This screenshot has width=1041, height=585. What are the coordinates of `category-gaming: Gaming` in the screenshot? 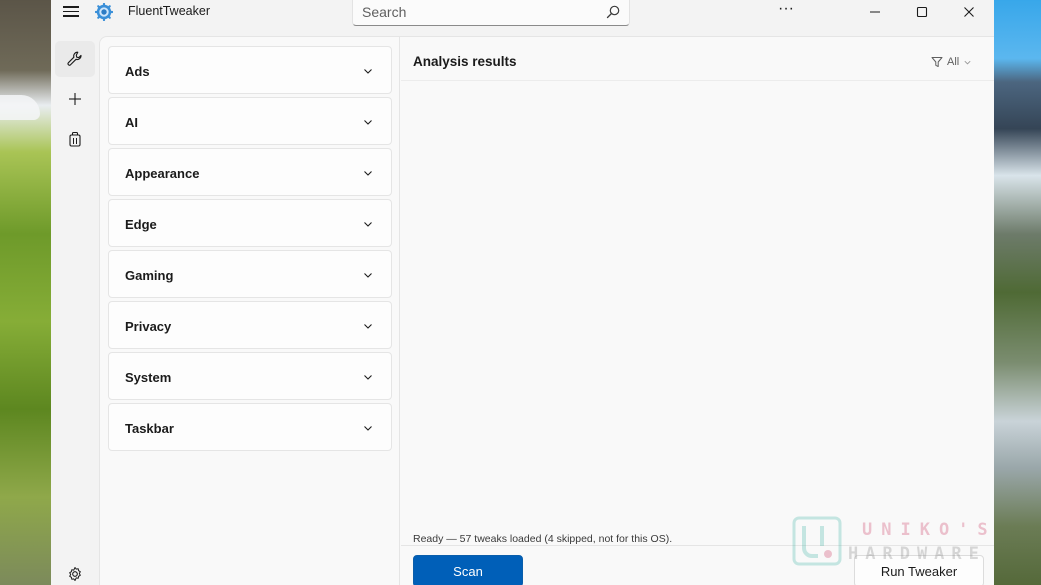 It's located at (250, 274).